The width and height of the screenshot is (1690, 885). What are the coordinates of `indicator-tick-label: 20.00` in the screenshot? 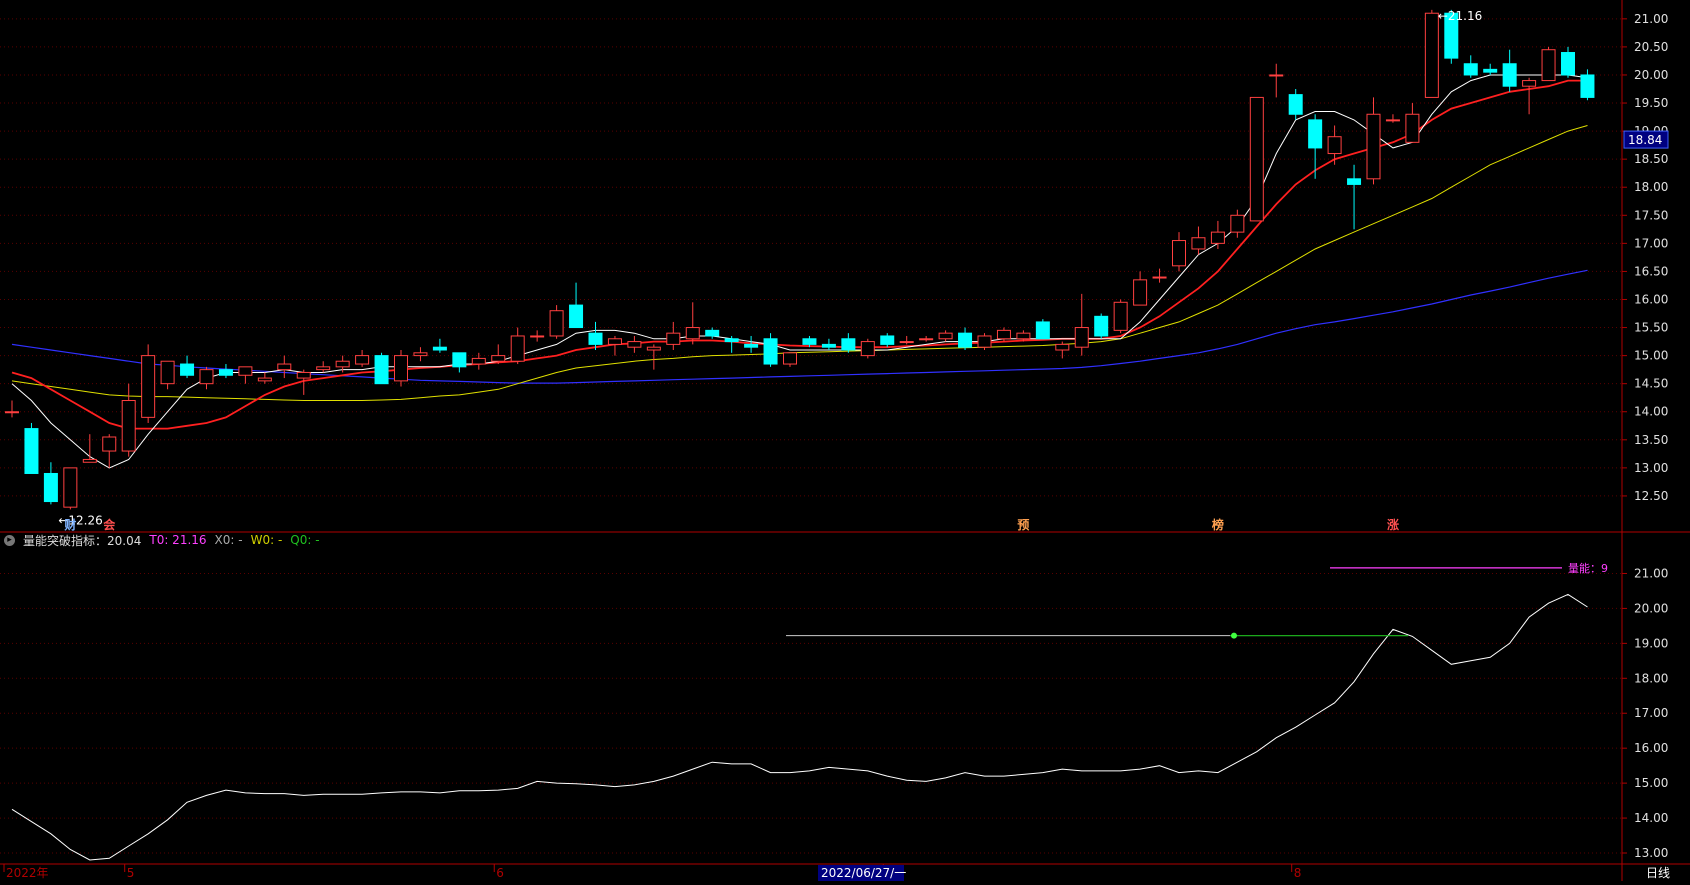 It's located at (1651, 608).